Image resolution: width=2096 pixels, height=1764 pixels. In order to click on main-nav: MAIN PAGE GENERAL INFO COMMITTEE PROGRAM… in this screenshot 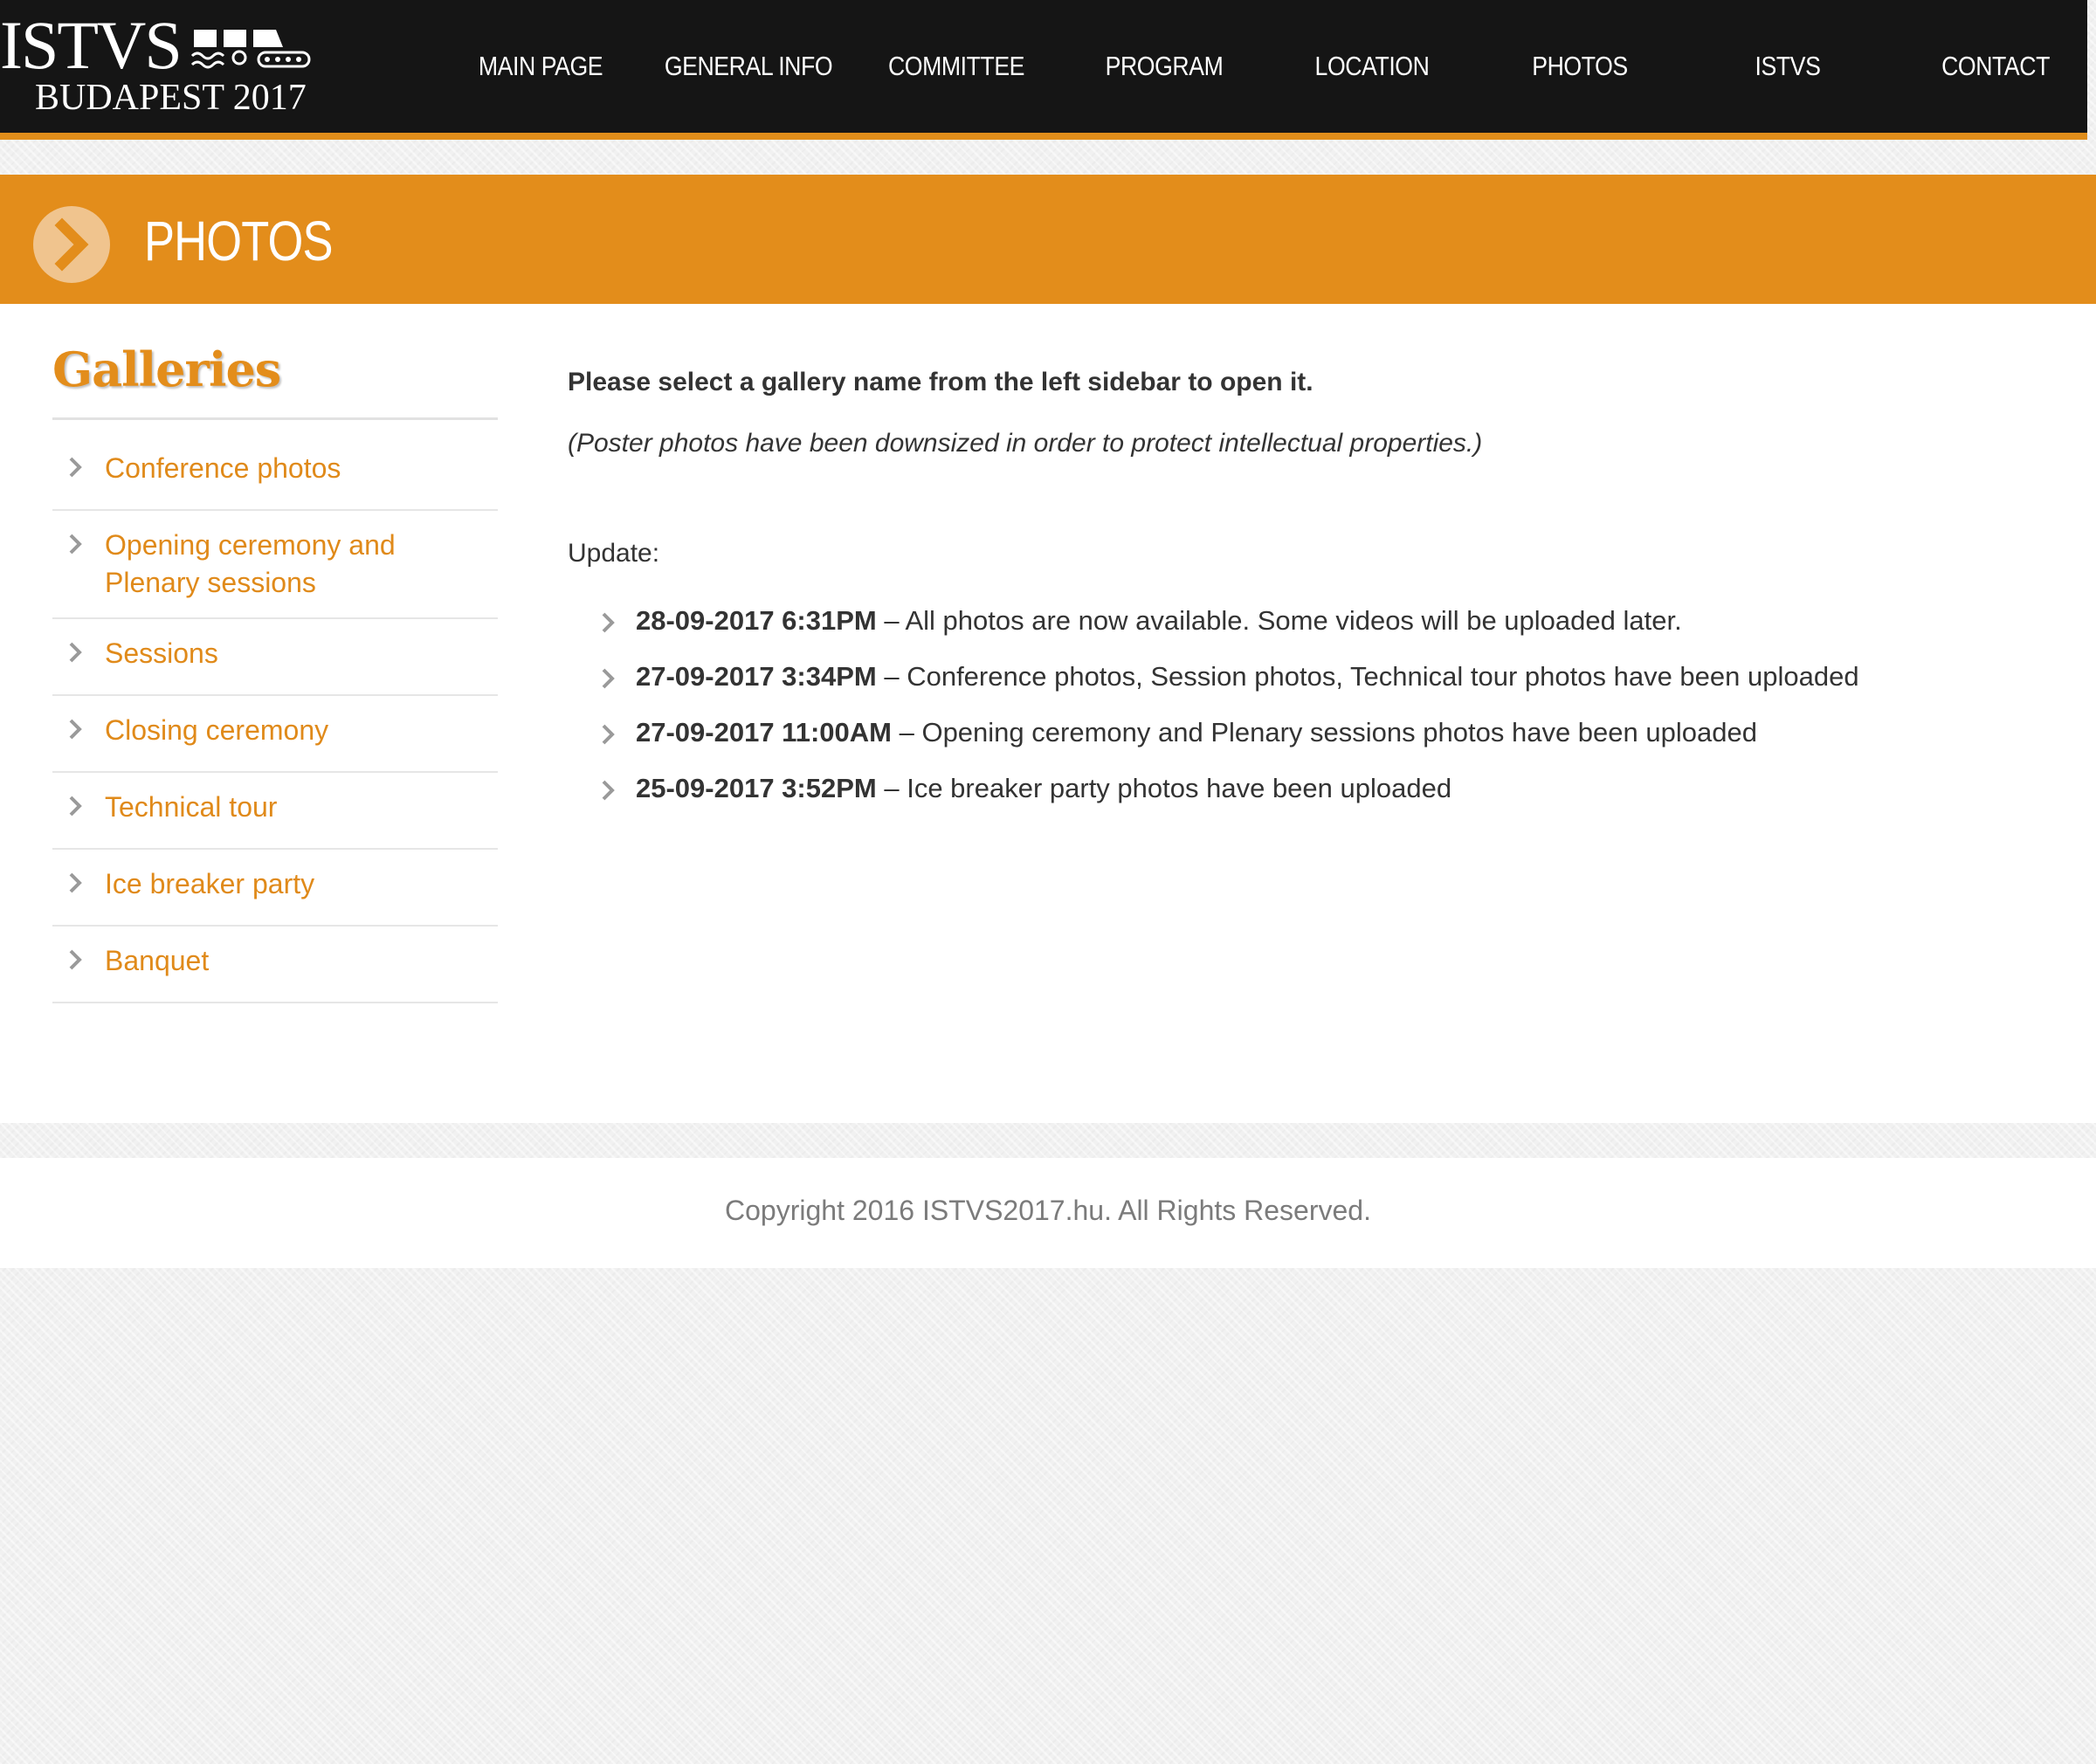, I will do `click(1266, 67)`.